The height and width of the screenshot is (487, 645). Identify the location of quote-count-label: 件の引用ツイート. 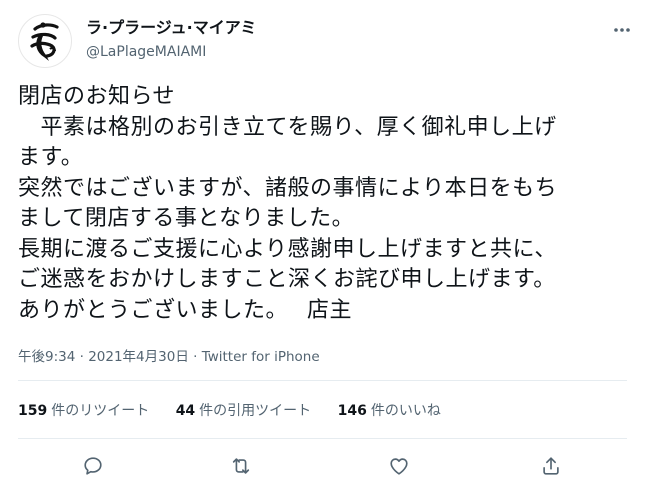
(255, 411).